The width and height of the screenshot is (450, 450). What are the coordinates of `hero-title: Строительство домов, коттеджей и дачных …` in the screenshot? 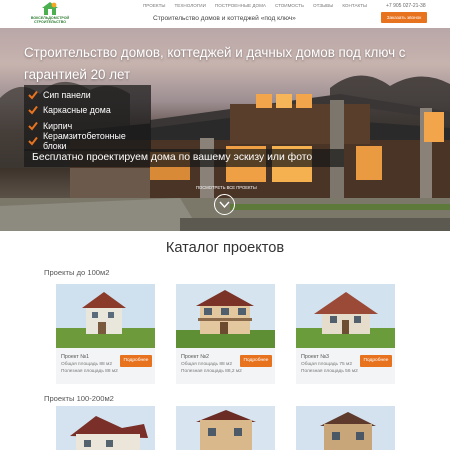 It's located at (215, 63).